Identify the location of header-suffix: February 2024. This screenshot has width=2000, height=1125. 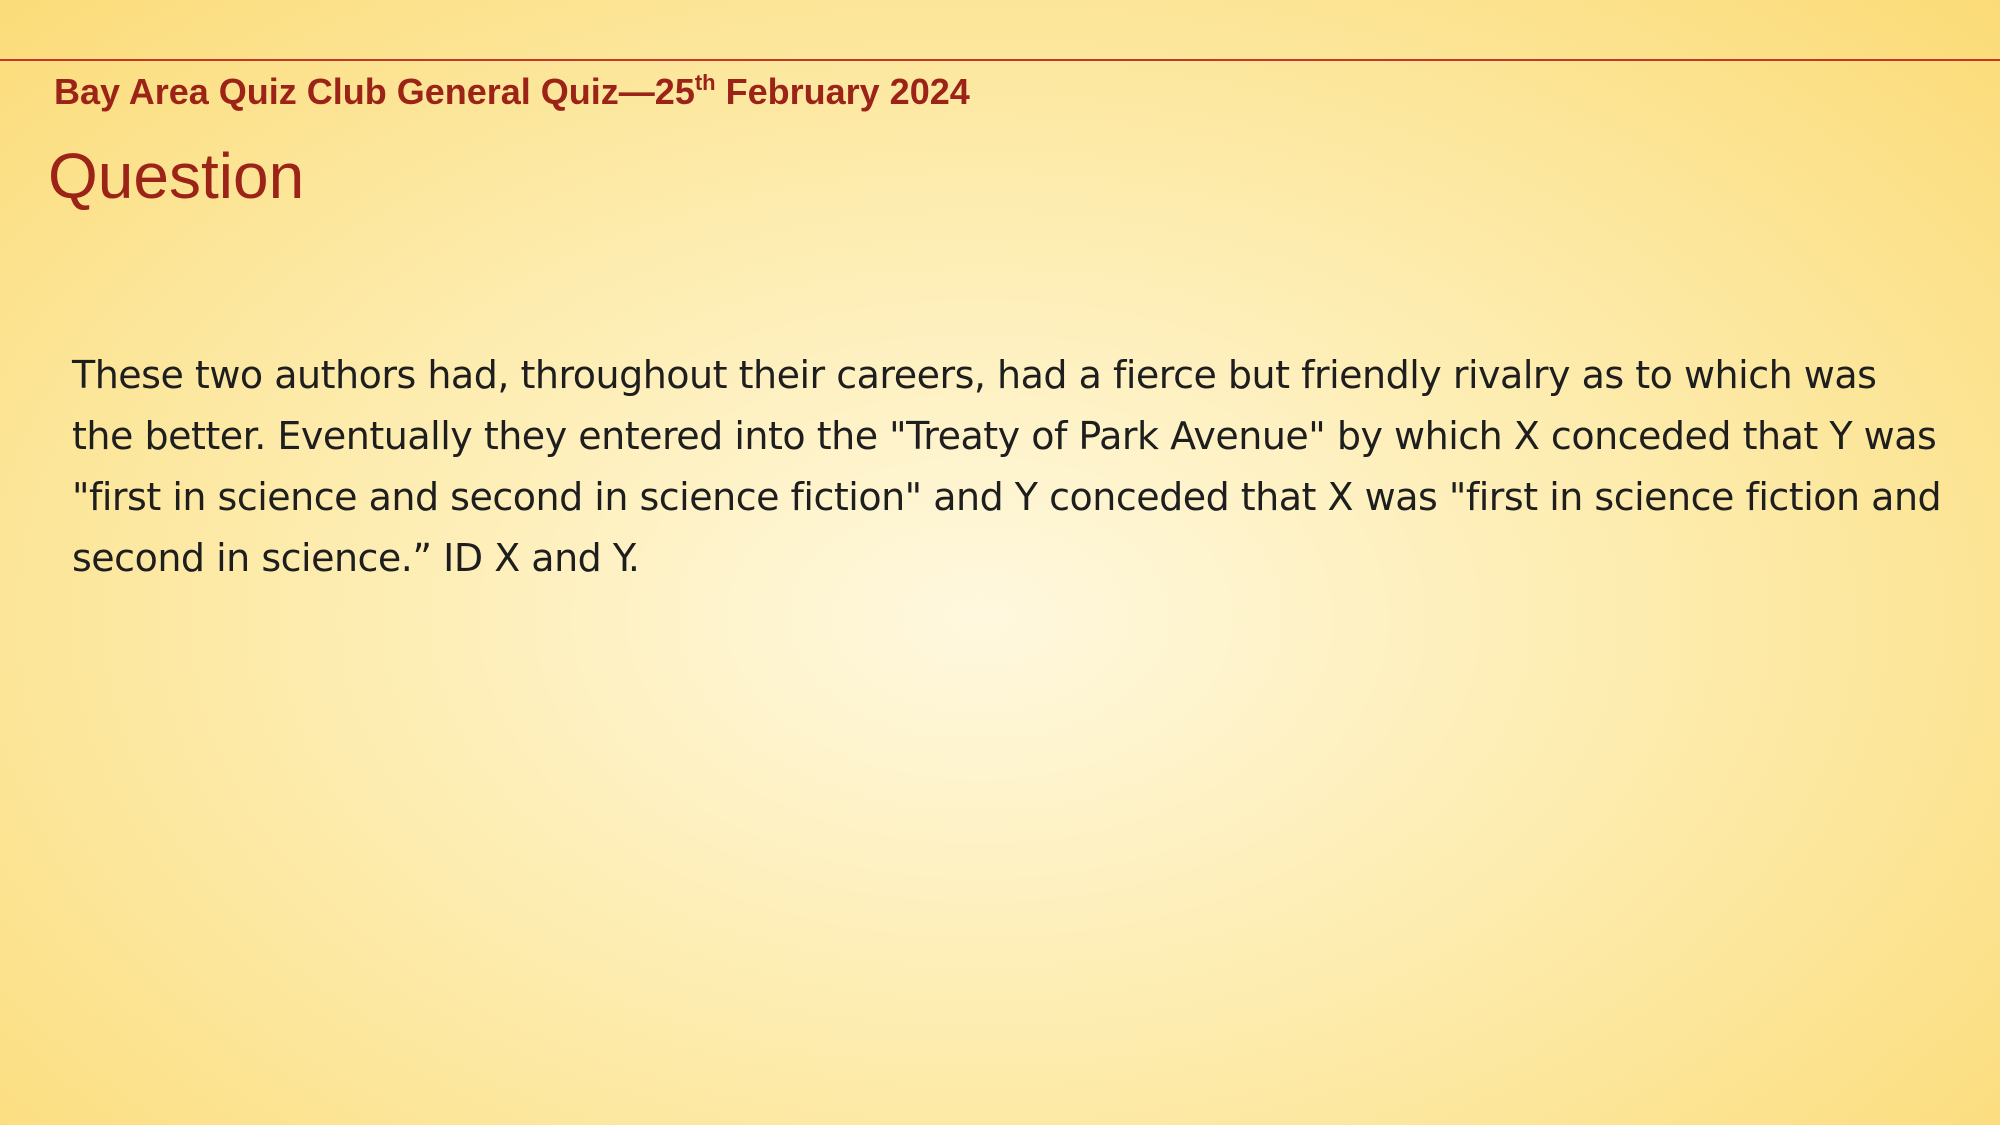
(842, 91).